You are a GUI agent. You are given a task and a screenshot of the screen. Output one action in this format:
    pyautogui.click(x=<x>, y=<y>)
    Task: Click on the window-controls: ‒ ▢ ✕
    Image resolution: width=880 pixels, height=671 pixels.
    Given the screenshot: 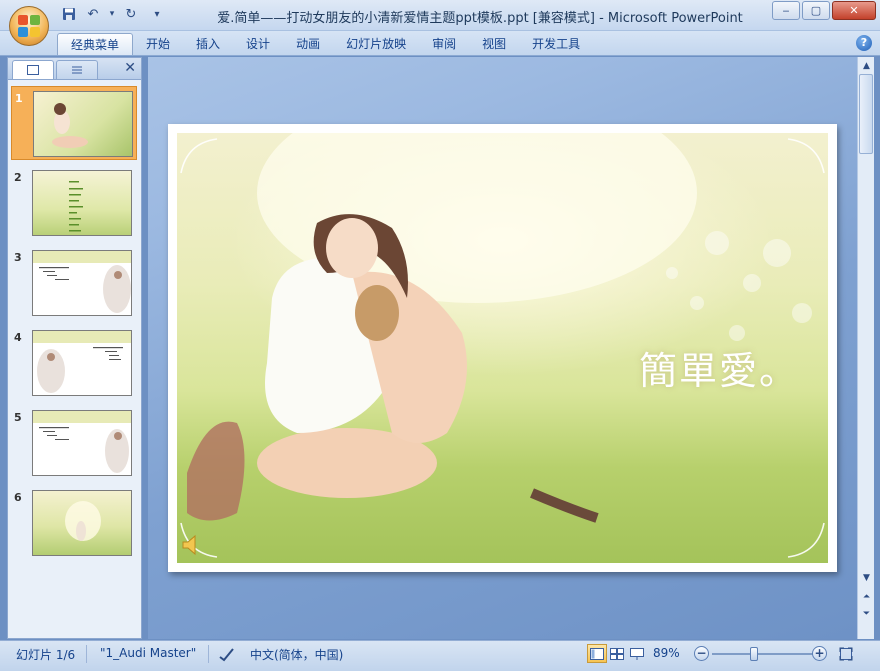 What is the action you would take?
    pyautogui.click(x=824, y=10)
    